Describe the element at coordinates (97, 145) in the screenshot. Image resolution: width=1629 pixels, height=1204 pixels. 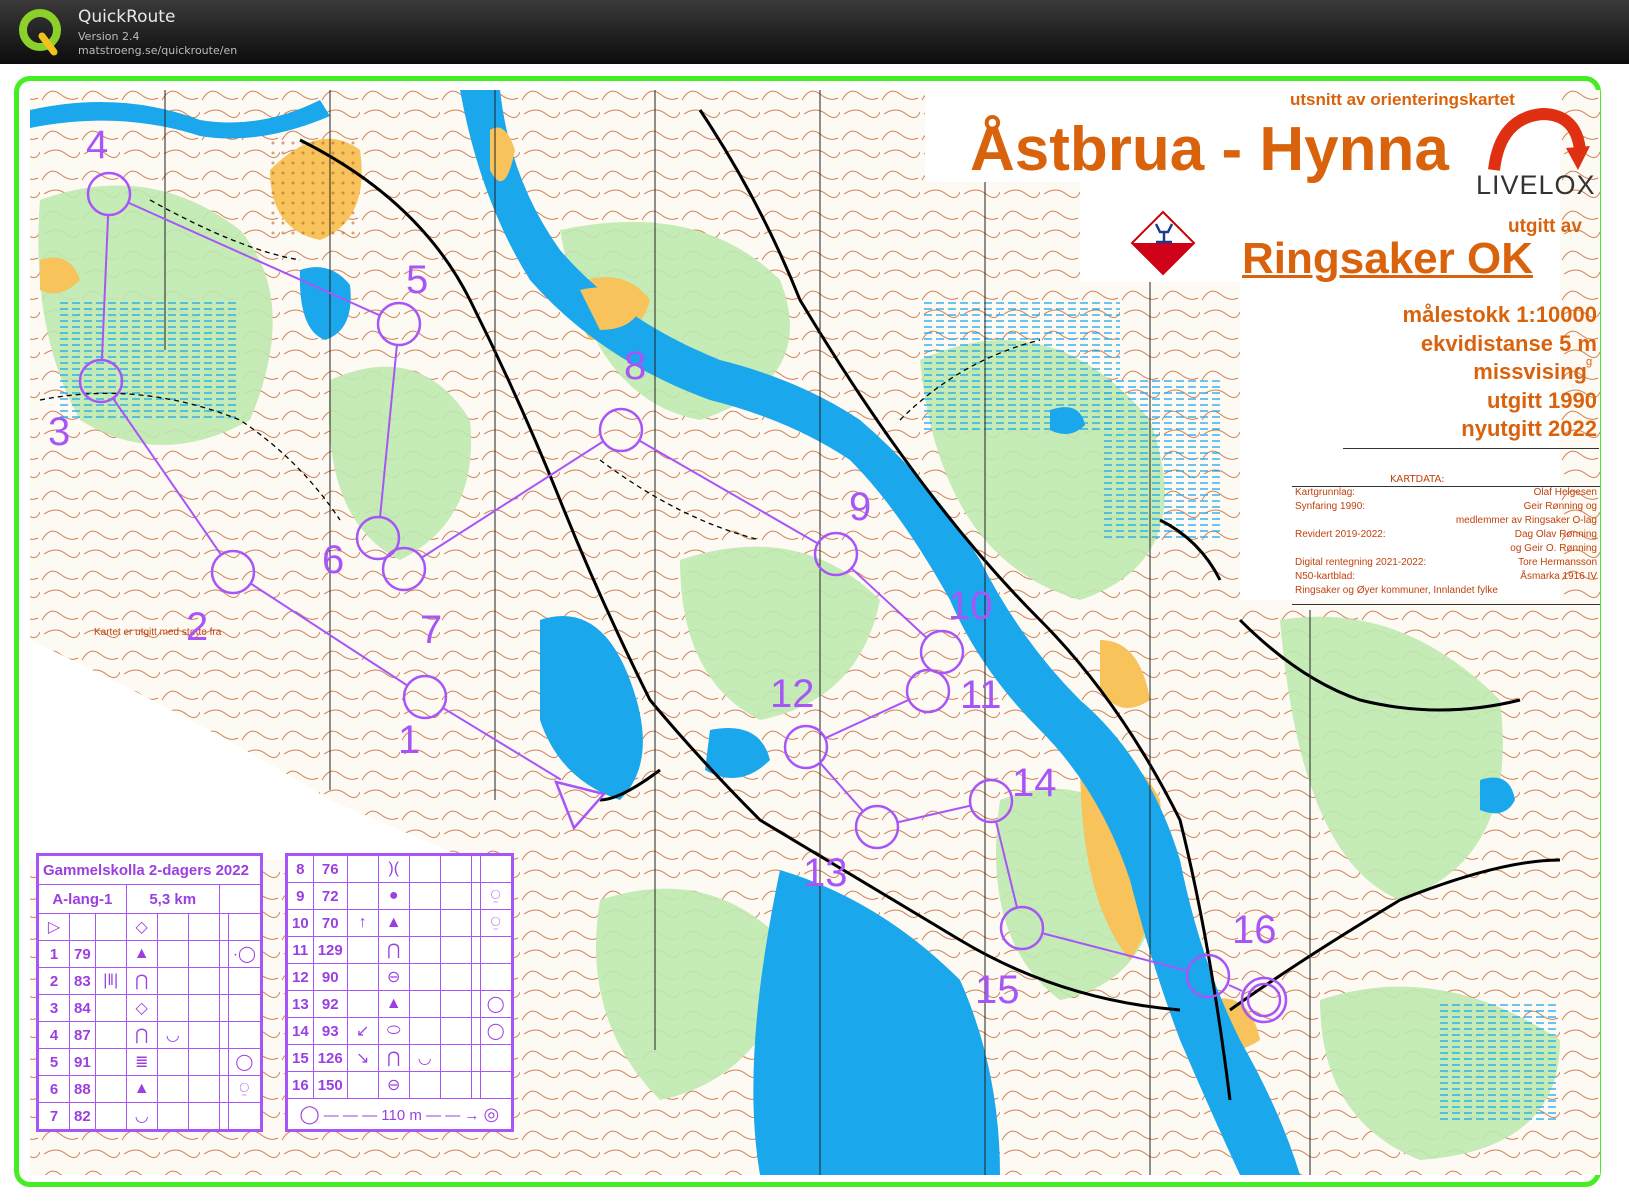
I see `control-number-label: 4` at that location.